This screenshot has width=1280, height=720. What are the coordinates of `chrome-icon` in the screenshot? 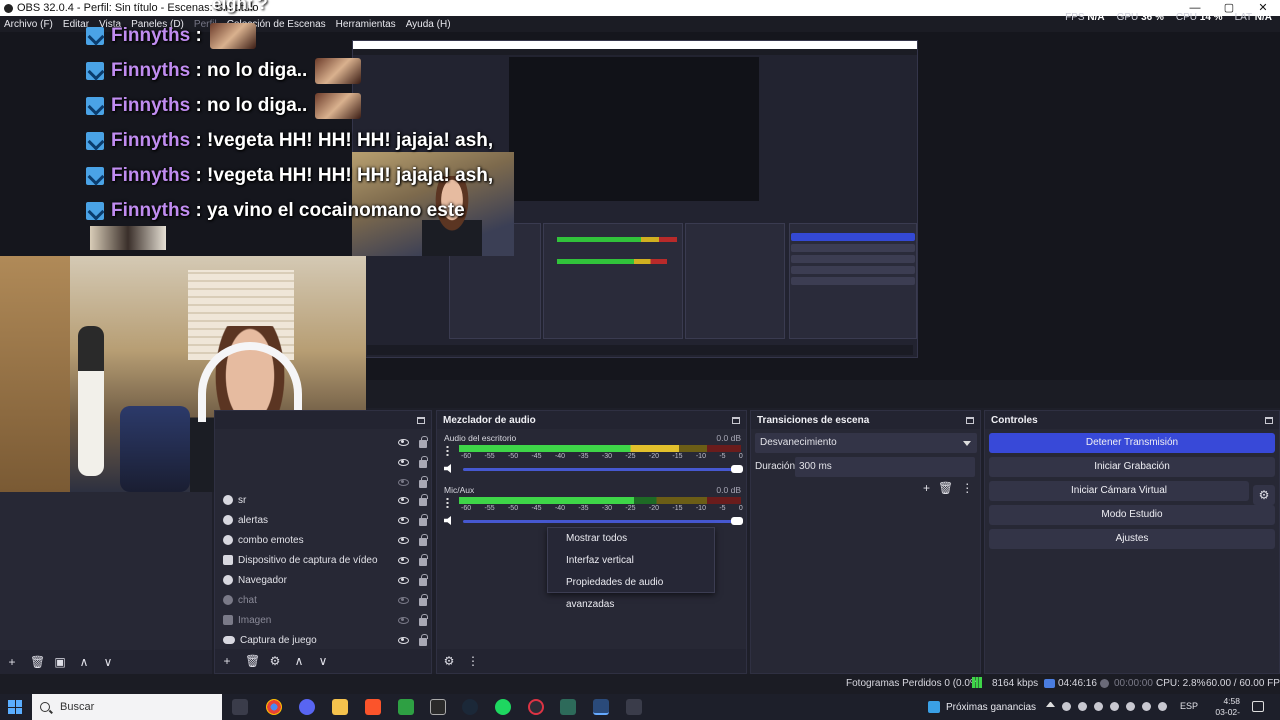 It's located at (274, 707).